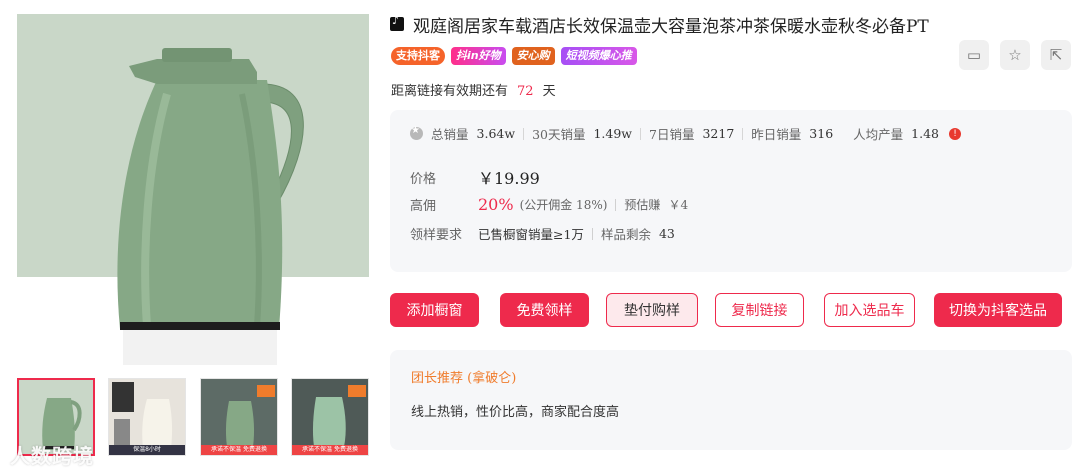  Describe the element at coordinates (330, 417) in the screenshot. I see `thumbnail-4: 承诺不保温 免费退换` at that location.